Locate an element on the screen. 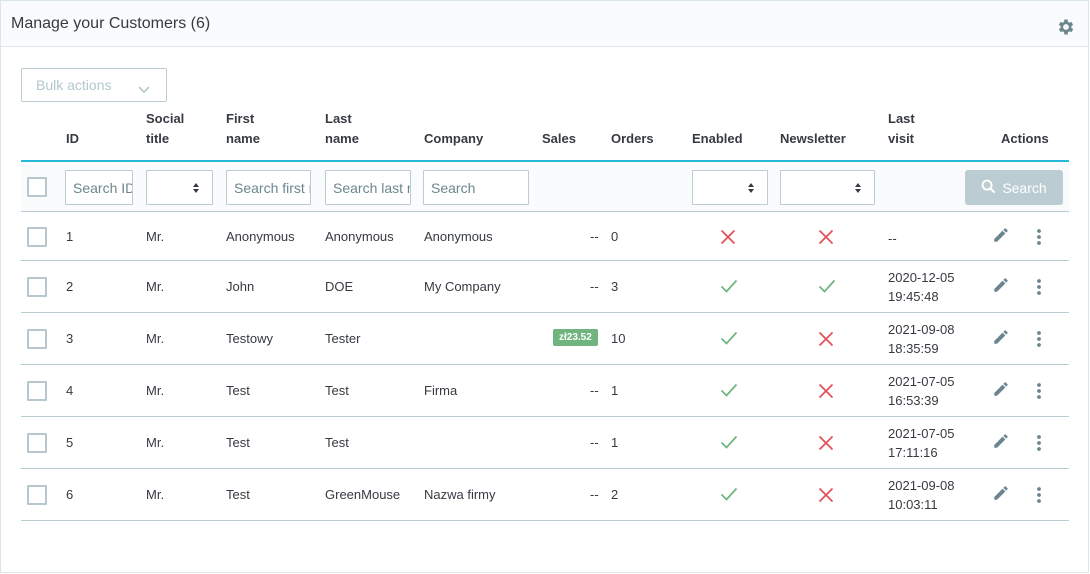 Image resolution: width=1090 pixels, height=574 pixels. cell-first-name: Testowy is located at coordinates (249, 338).